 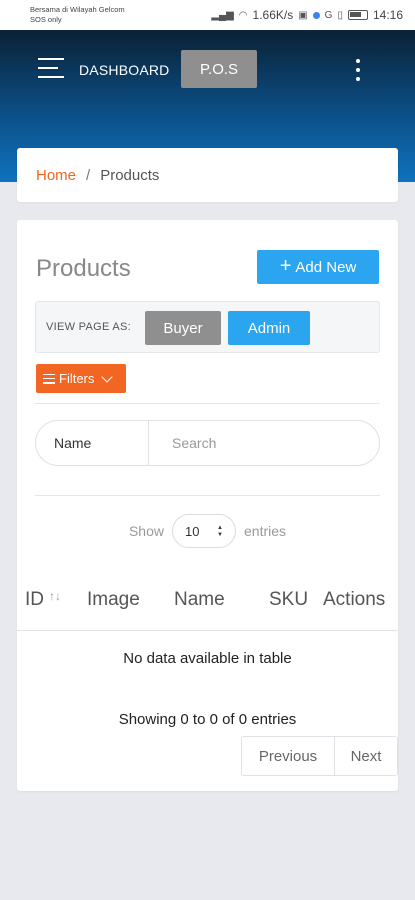 What do you see at coordinates (88, 327) in the screenshot?
I see `view-as-label: VIEW PAGE AS:` at bounding box center [88, 327].